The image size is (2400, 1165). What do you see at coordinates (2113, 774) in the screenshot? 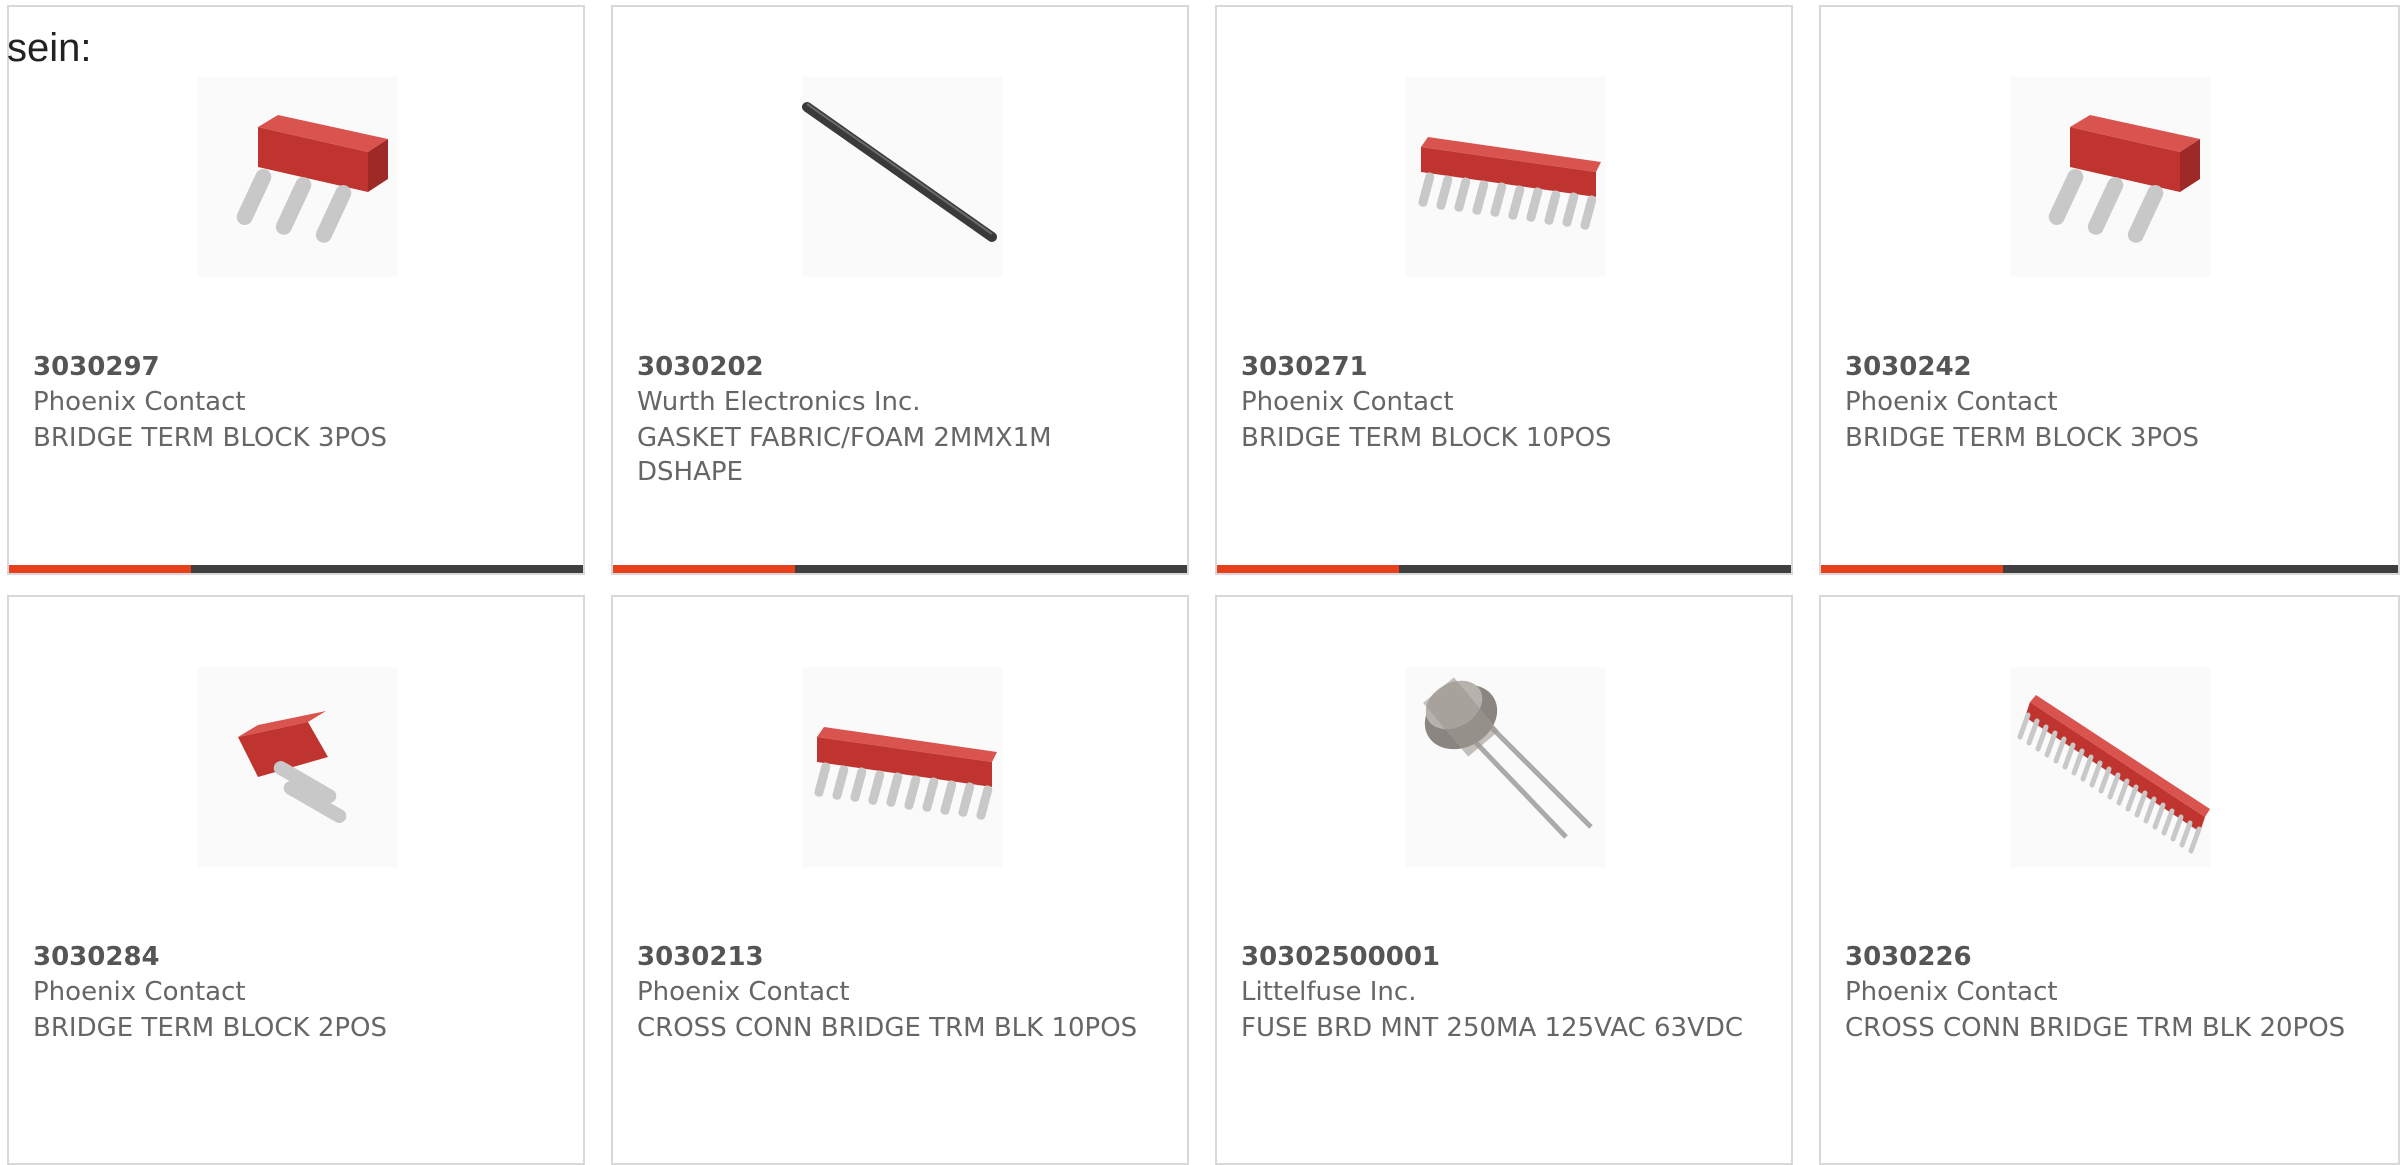
I see `bridge-20pos-icon` at bounding box center [2113, 774].